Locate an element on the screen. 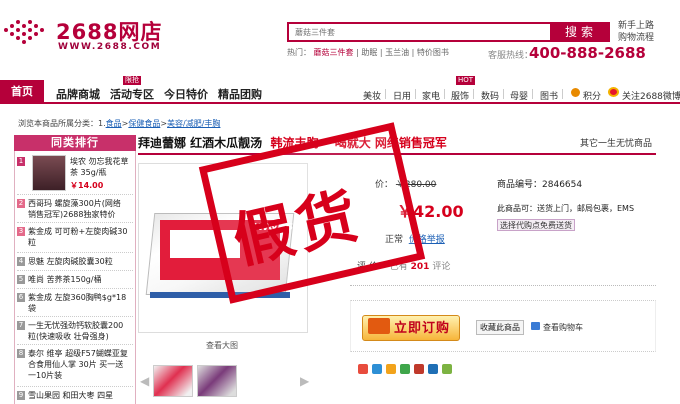 The height and width of the screenshot is (404, 680). rank-item: 紫金成 左旋360胸鸭$g*18袋 is located at coordinates (78, 303).